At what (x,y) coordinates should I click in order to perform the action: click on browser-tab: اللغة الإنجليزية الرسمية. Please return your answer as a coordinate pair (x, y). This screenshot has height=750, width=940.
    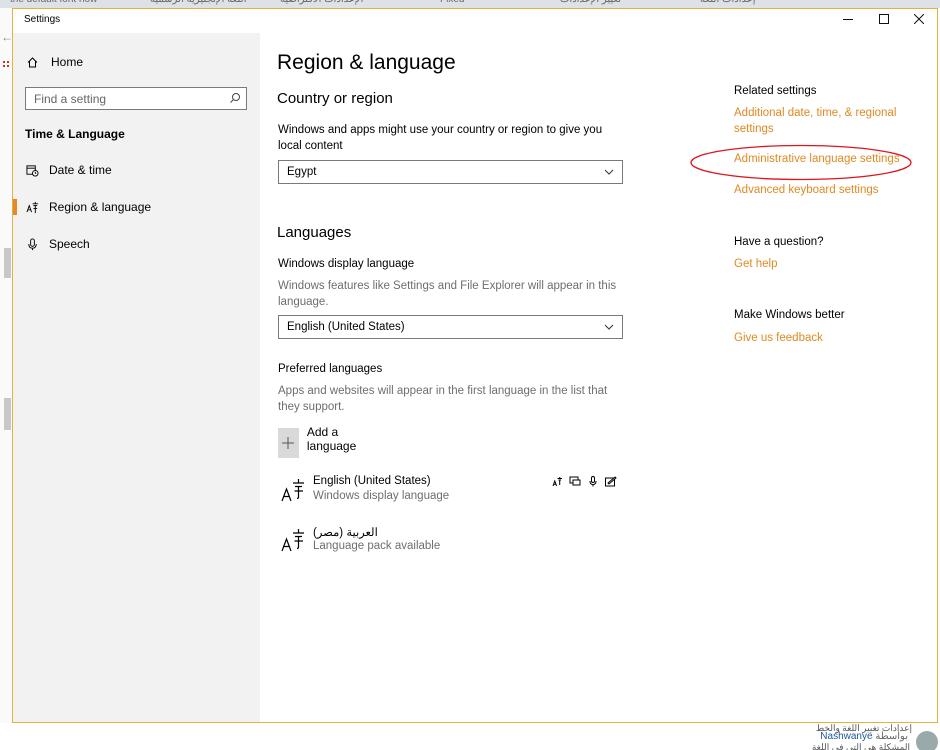
    Looking at the image, I should click on (198, 4).